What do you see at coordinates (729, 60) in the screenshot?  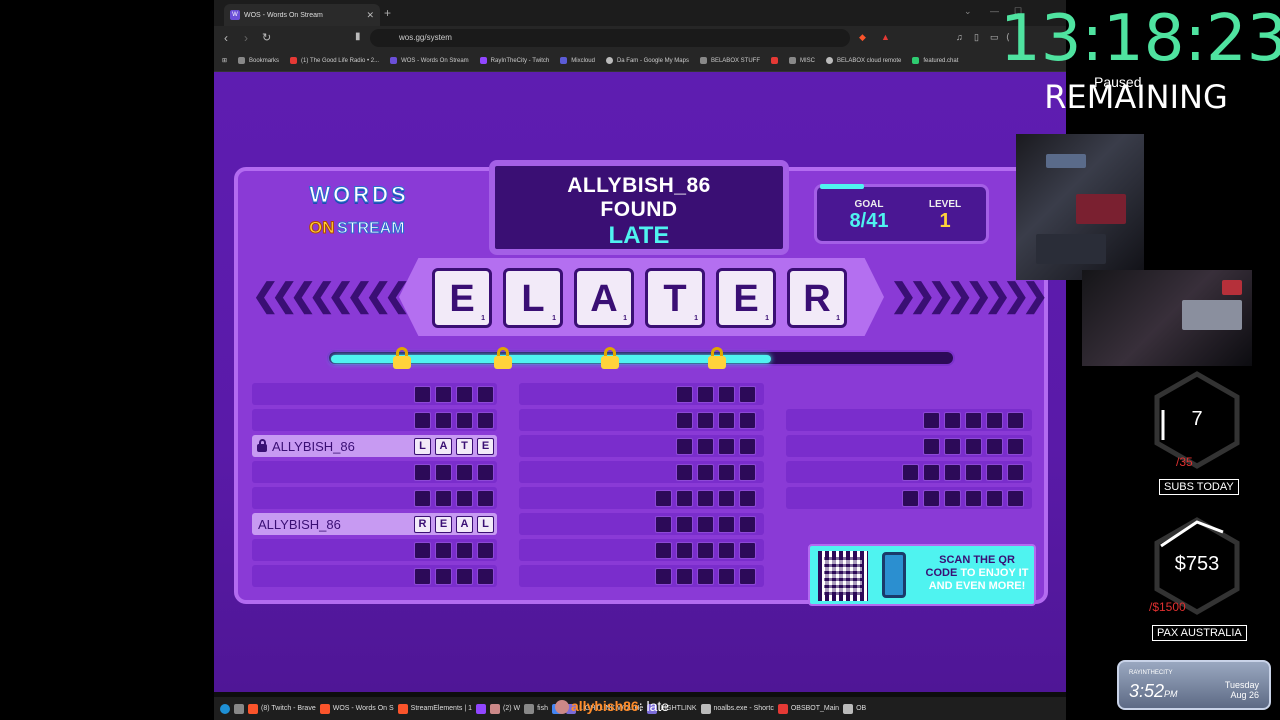 I see `bookmark-item: BELABOX STUFF` at bounding box center [729, 60].